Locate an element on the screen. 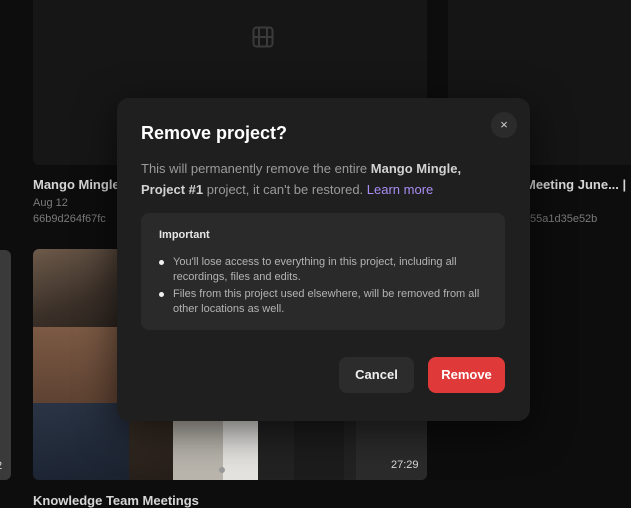  project-title: Knowledge Team Meetings is located at coordinates (116, 500).